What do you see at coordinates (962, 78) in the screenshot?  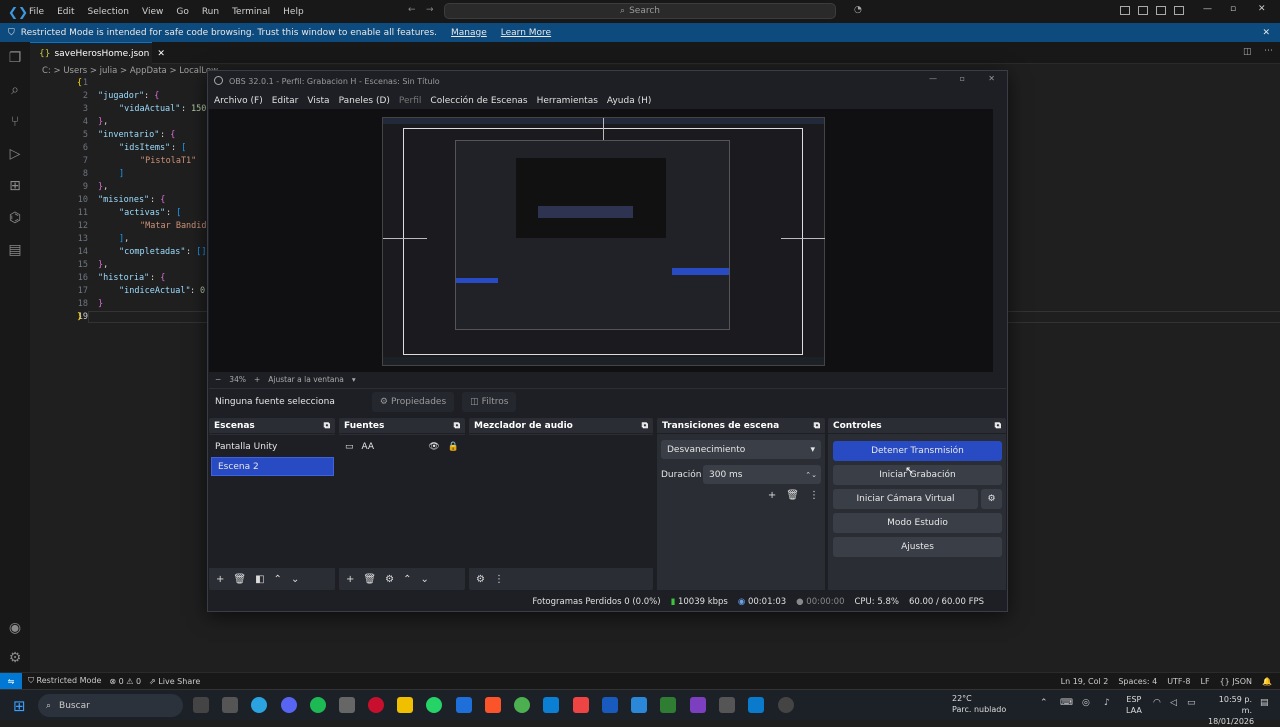 I see `obs-maximize-icon: ▫` at bounding box center [962, 78].